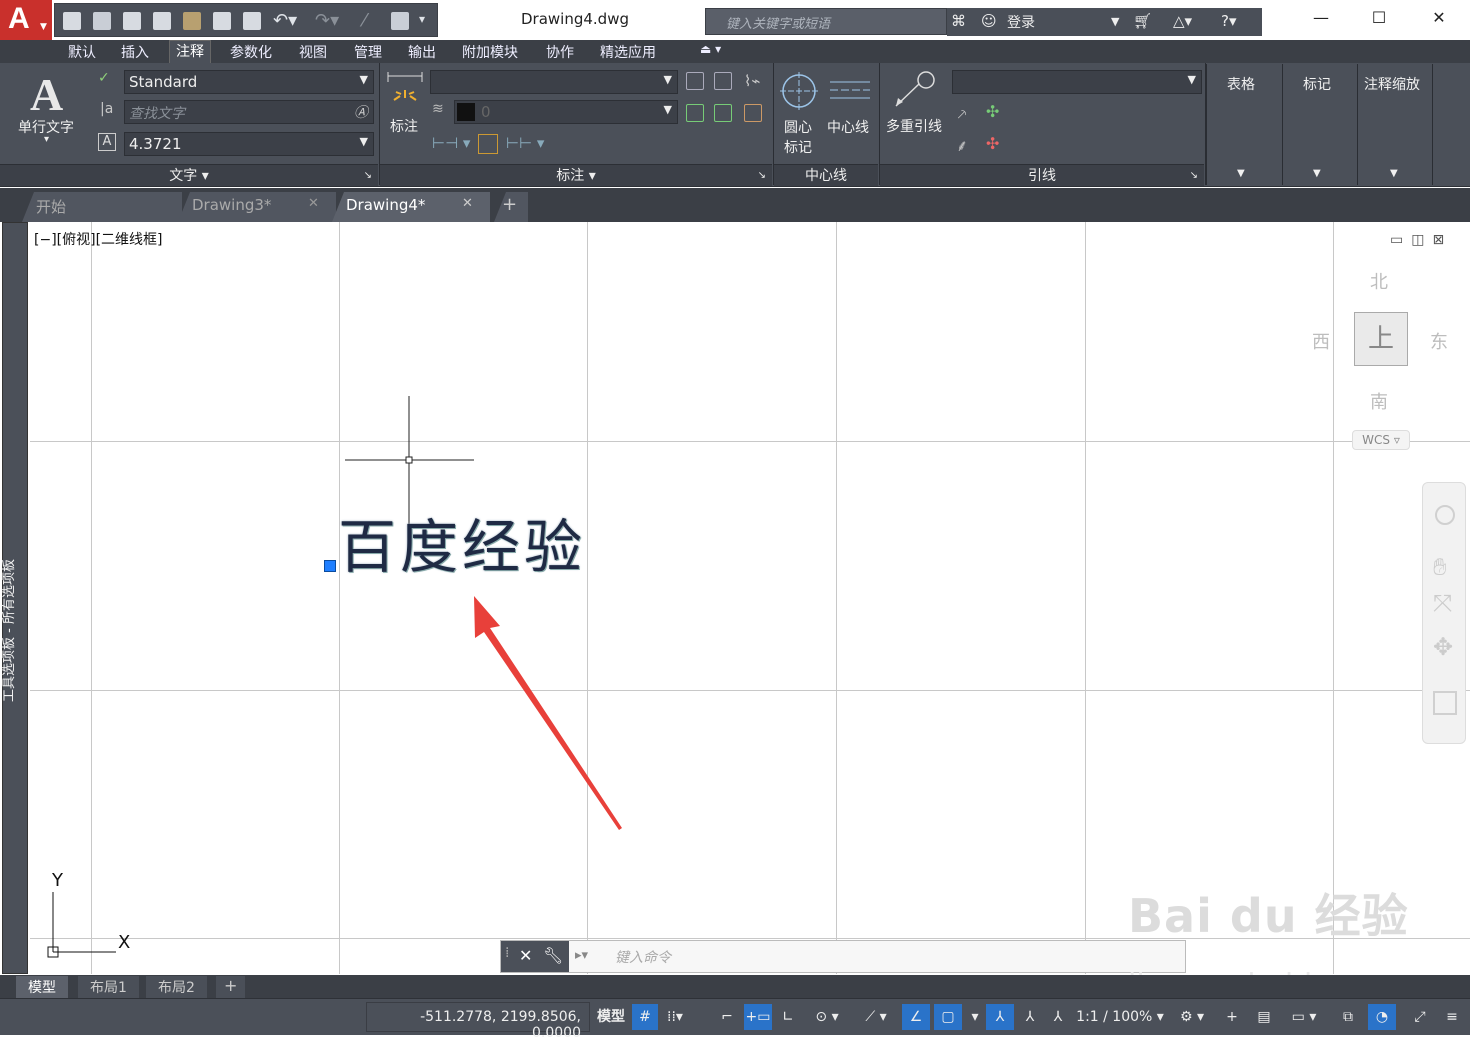  Describe the element at coordinates (962, 145) in the screenshot. I see `collect-leaders-icon: ⸙` at that location.